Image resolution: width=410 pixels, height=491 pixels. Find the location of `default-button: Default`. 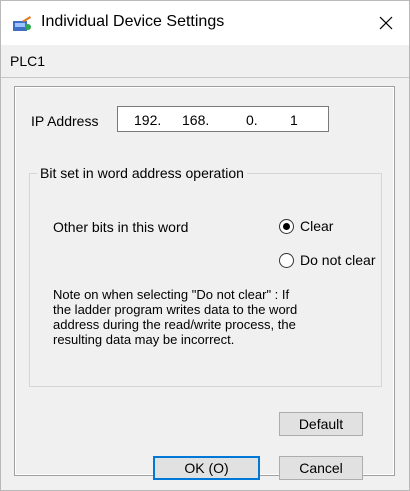

default-button: Default is located at coordinates (321, 424).